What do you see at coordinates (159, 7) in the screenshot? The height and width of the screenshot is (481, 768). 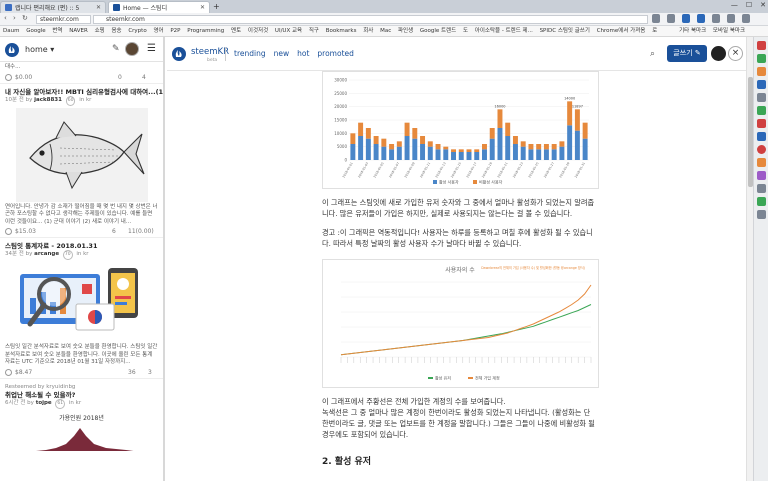 I see `tab-steemkr: Home — 스팀디 ✕` at bounding box center [159, 7].